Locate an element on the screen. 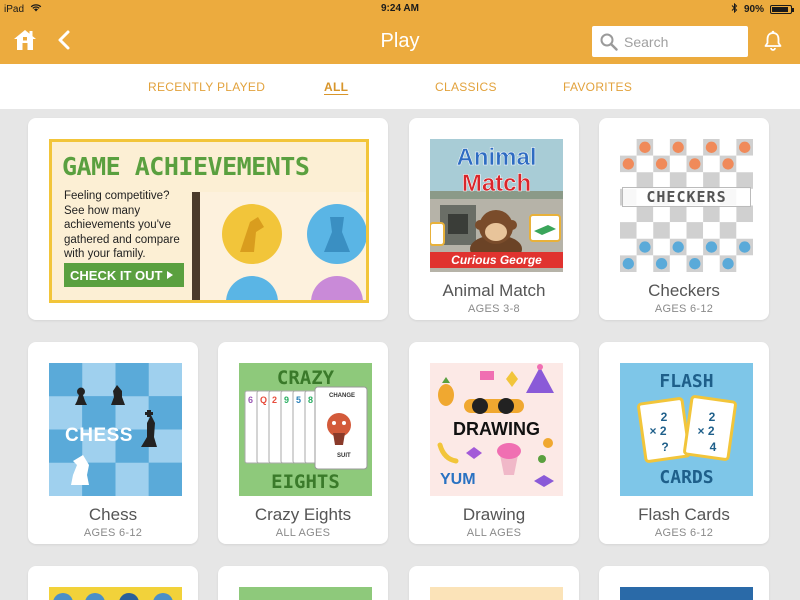 The width and height of the screenshot is (800, 600). drawing-yum-text: YUM is located at coordinates (458, 479).